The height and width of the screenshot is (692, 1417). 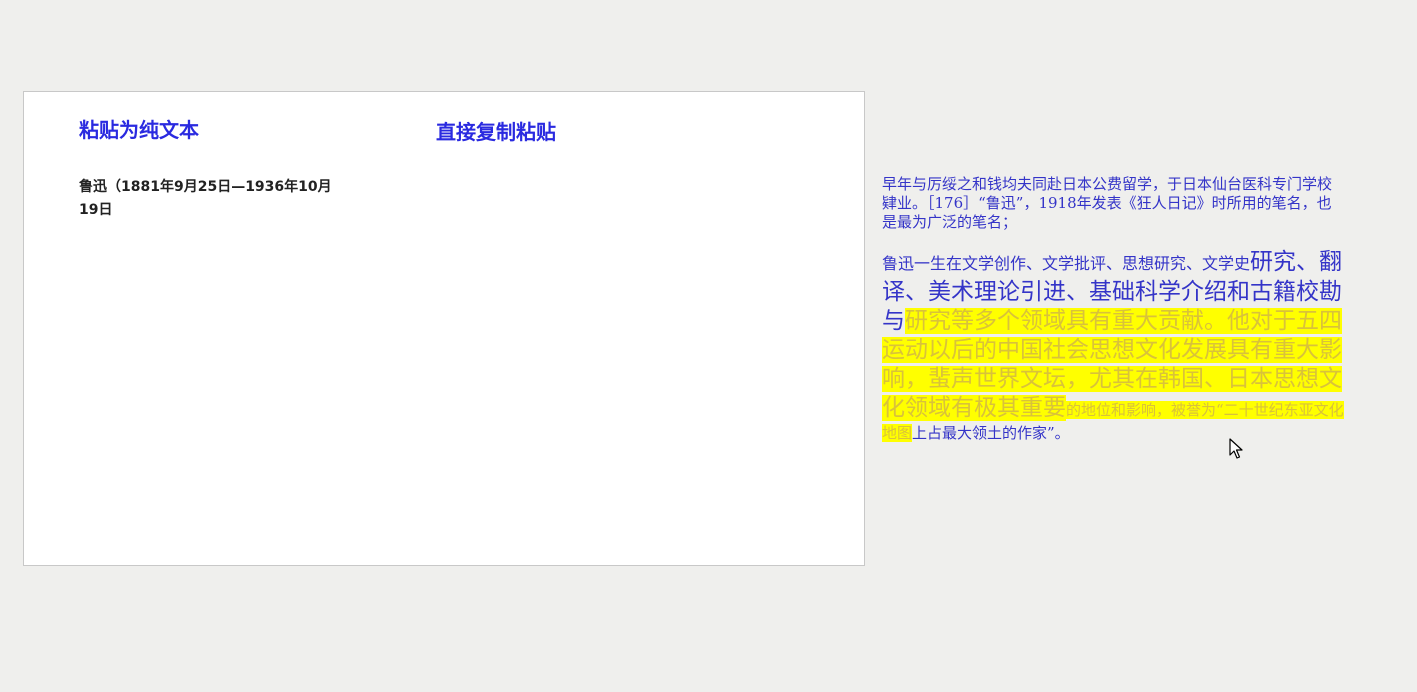 I want to click on mouse-pointer-icon, so click(x=1236, y=448).